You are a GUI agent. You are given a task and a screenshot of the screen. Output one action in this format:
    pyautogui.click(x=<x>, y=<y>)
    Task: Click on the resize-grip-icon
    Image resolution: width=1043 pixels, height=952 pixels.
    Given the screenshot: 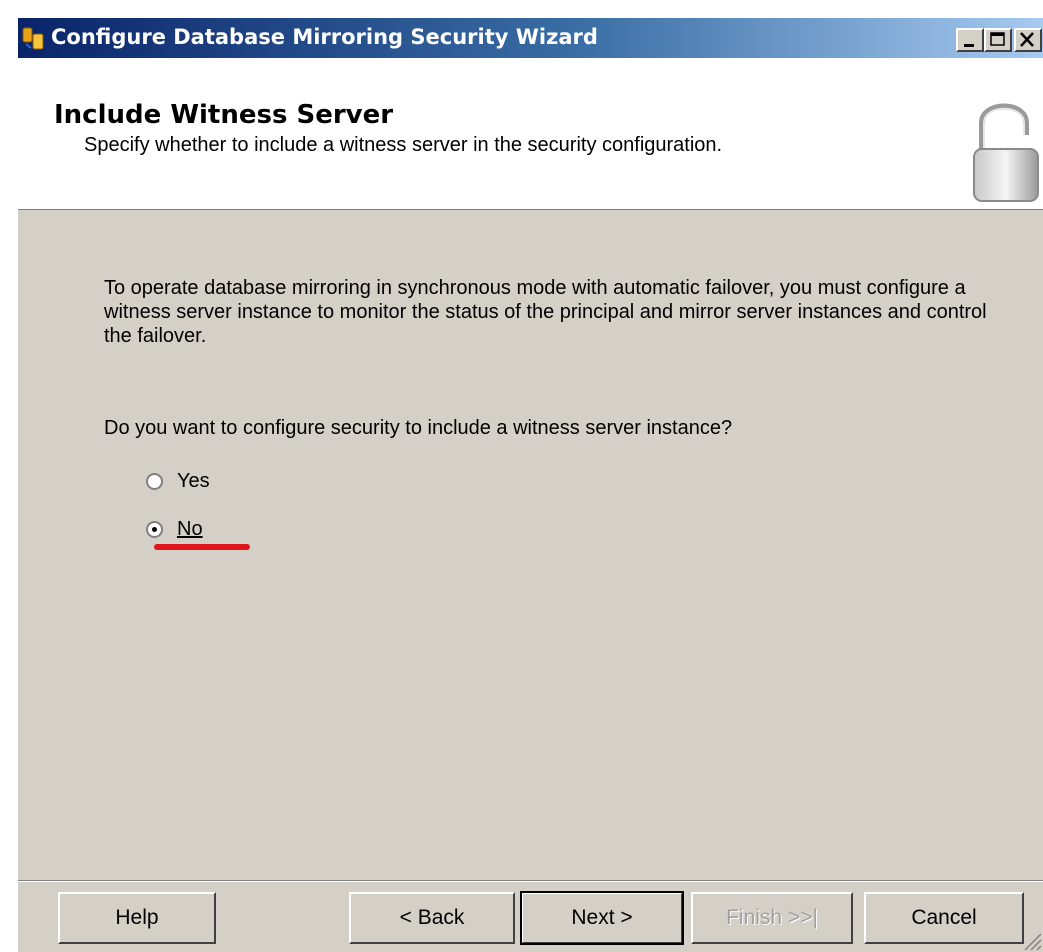 What is the action you would take?
    pyautogui.click(x=1031, y=940)
    